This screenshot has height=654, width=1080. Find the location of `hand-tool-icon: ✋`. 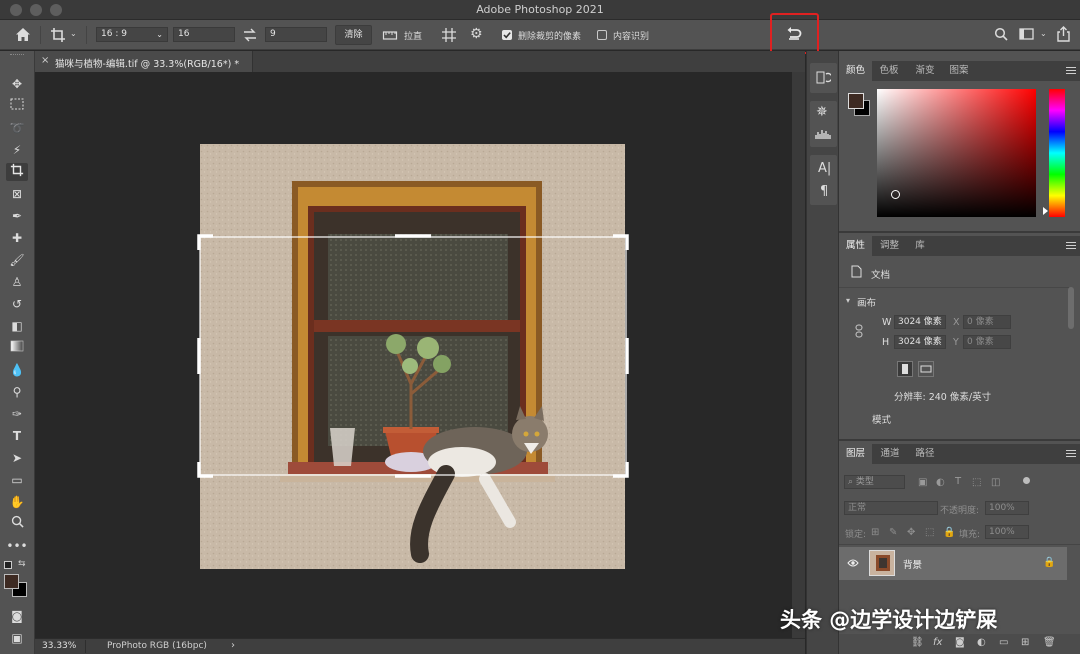

hand-tool-icon: ✋ is located at coordinates (17, 502).